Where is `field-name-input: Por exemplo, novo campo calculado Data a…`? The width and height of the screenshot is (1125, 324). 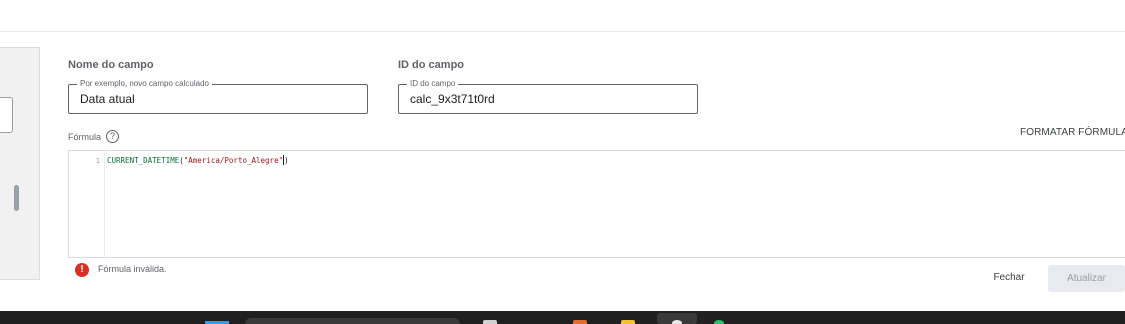
field-name-input: Por exemplo, novo campo calculado Data a… is located at coordinates (218, 96).